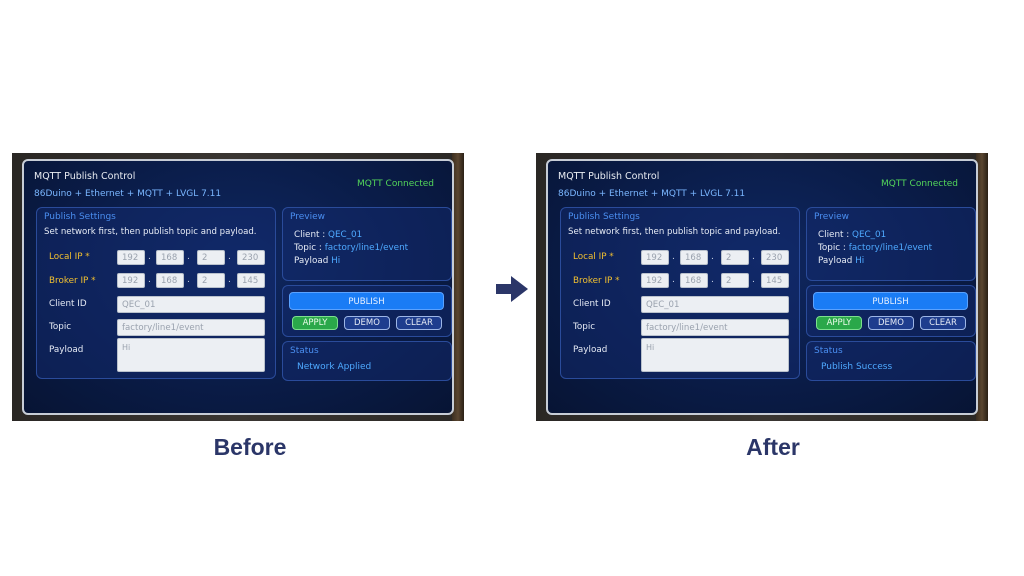 Image resolution: width=1024 pixels, height=576 pixels. I want to click on status-panel: Status Publish Success, so click(891, 361).